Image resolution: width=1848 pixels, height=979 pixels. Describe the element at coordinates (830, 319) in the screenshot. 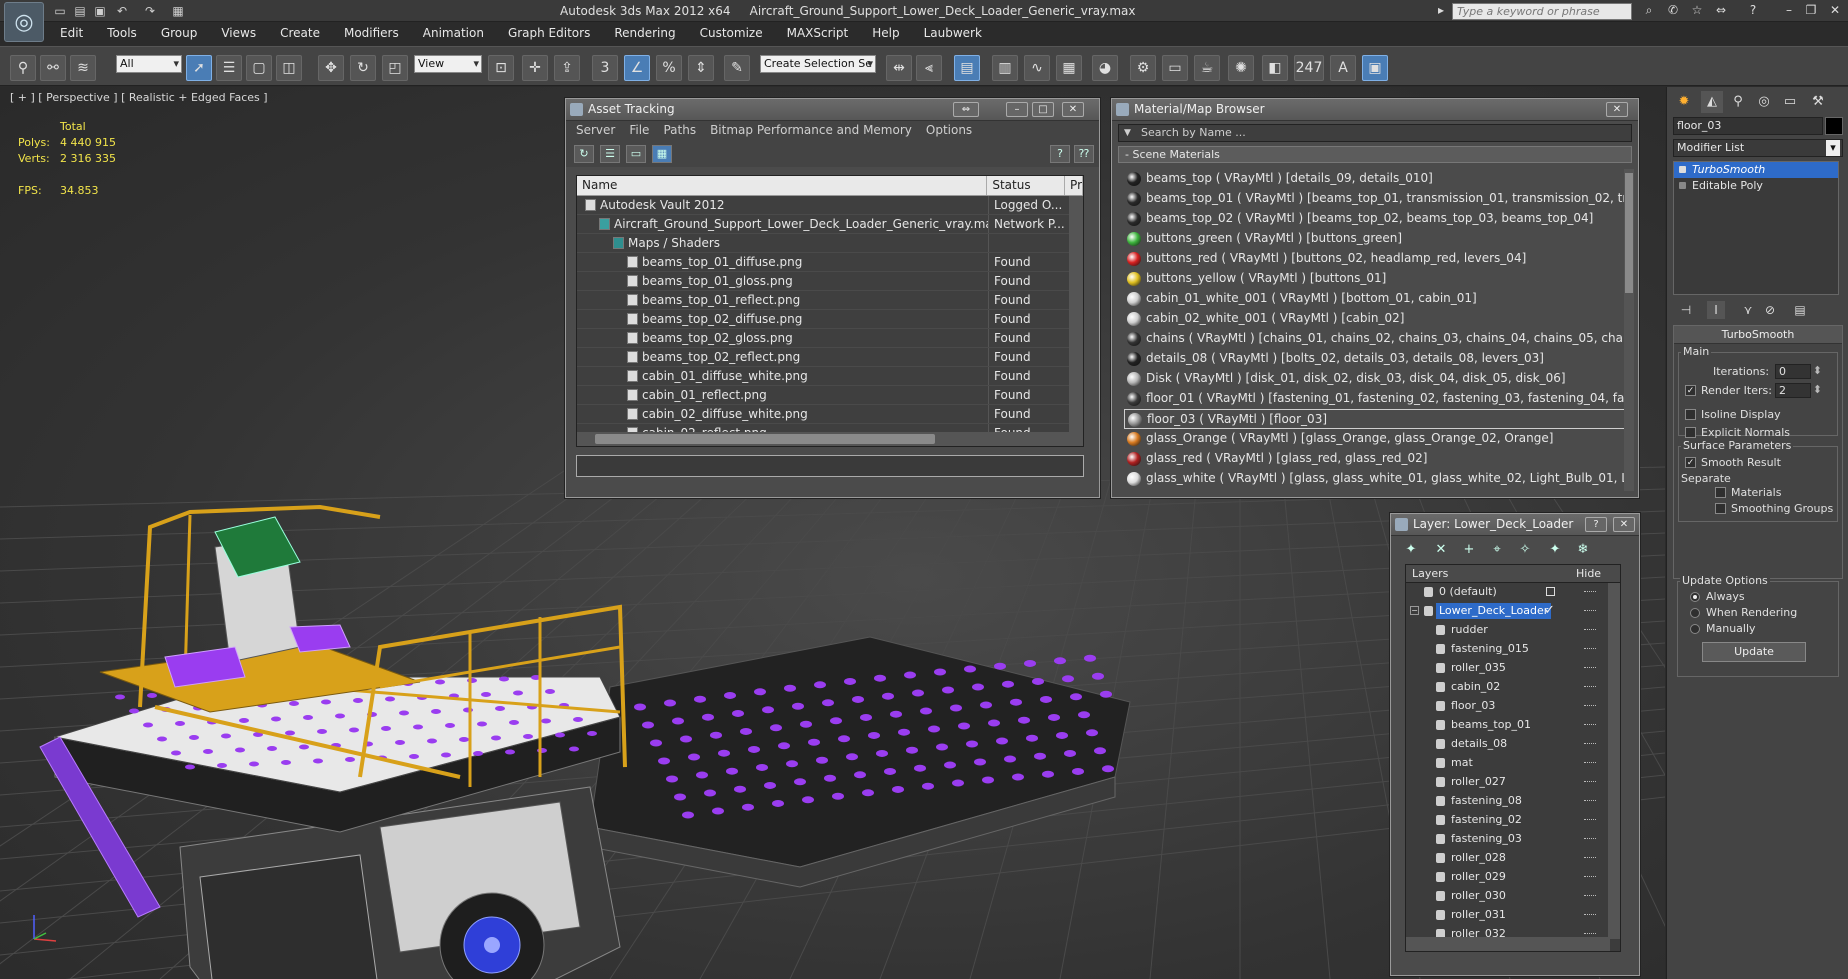

I see `asset-row: beams_top_02_diffuse.png Found` at that location.